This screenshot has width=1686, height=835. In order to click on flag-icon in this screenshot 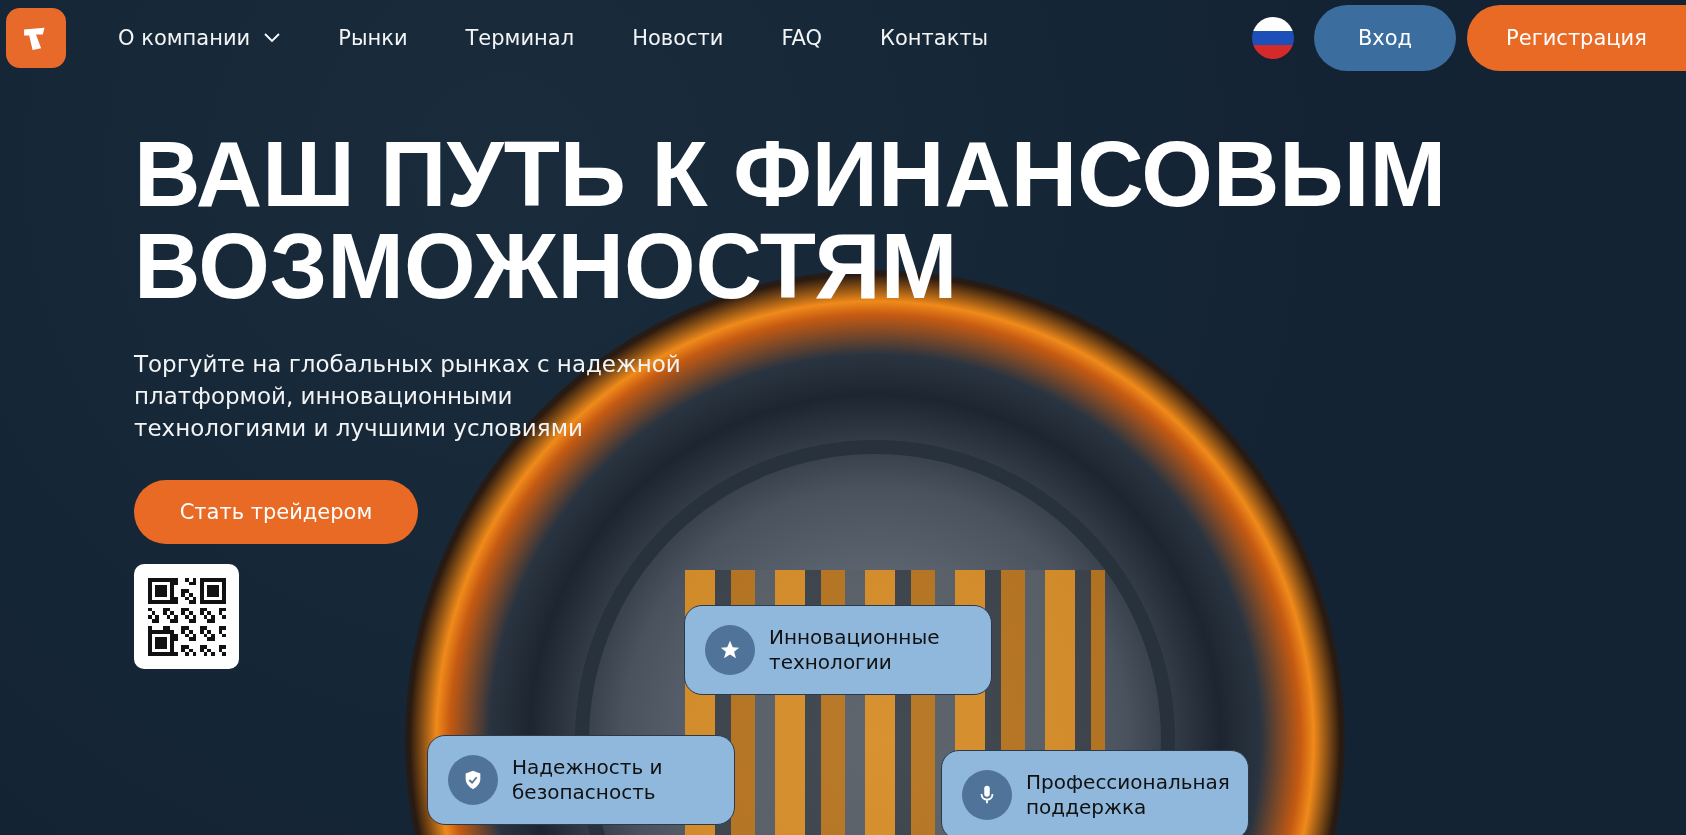, I will do `click(1273, 38)`.